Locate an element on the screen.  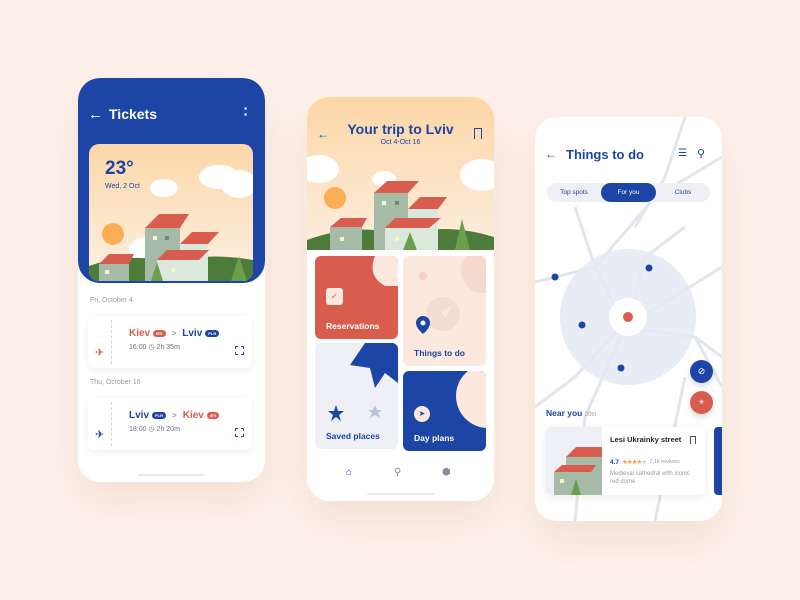
tab-top-spots: Top spots is located at coordinates (574, 192).